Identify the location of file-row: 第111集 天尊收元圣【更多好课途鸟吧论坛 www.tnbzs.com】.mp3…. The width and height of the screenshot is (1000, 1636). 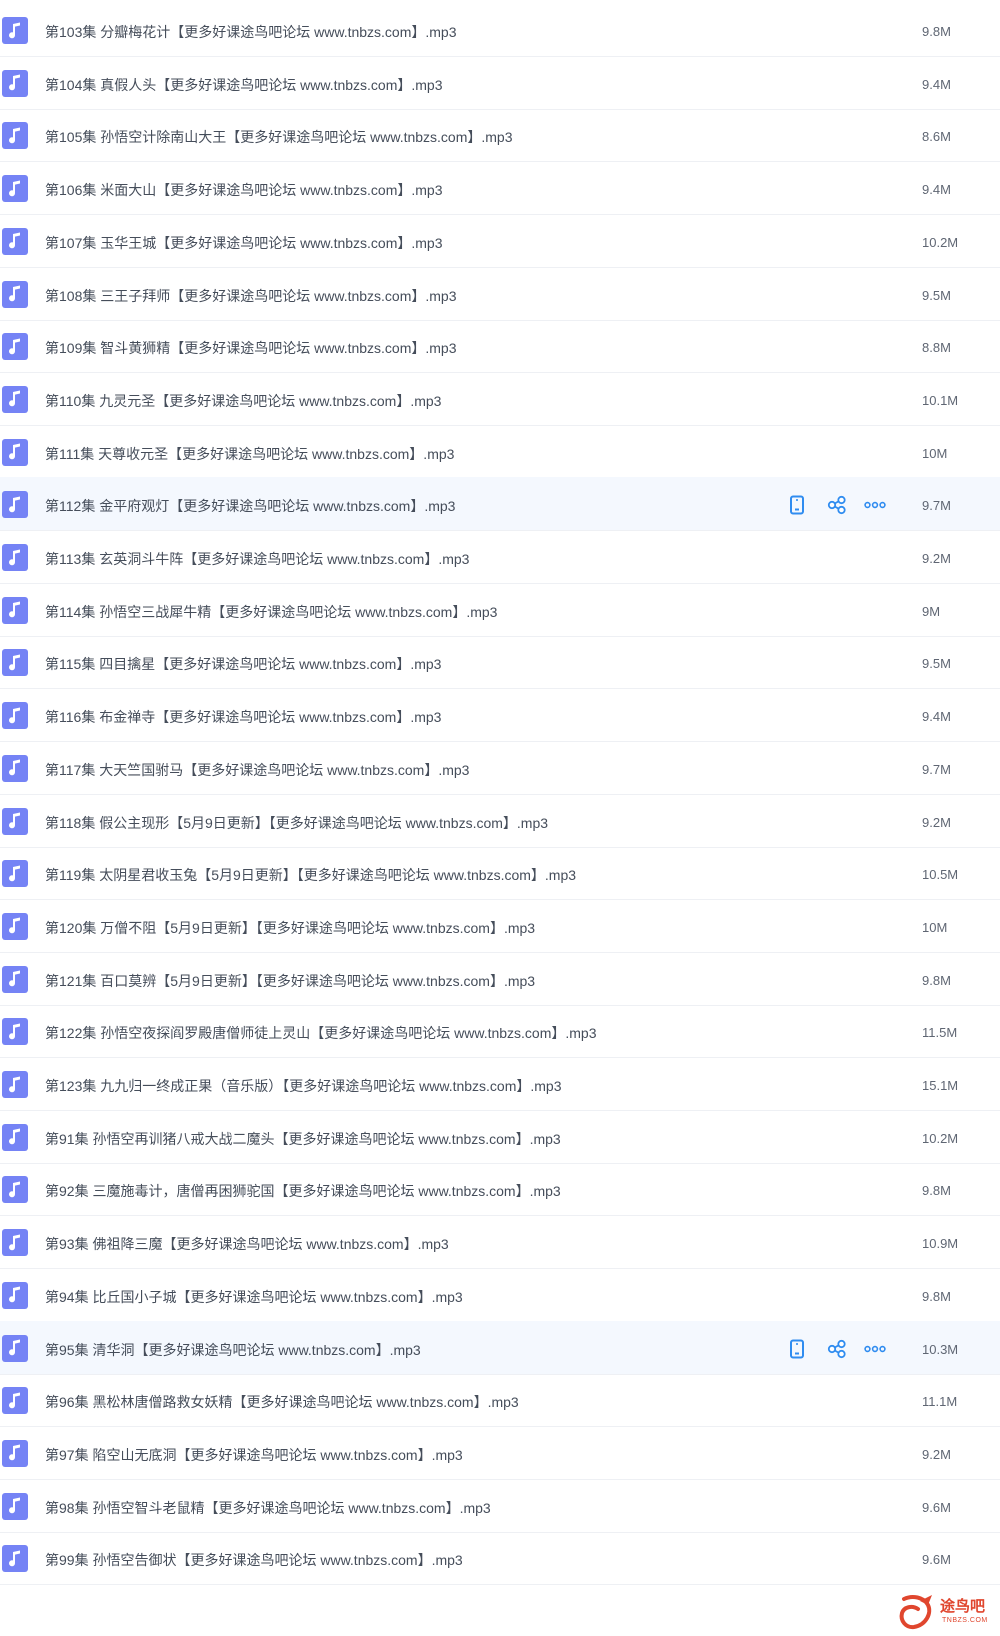
(500, 452).